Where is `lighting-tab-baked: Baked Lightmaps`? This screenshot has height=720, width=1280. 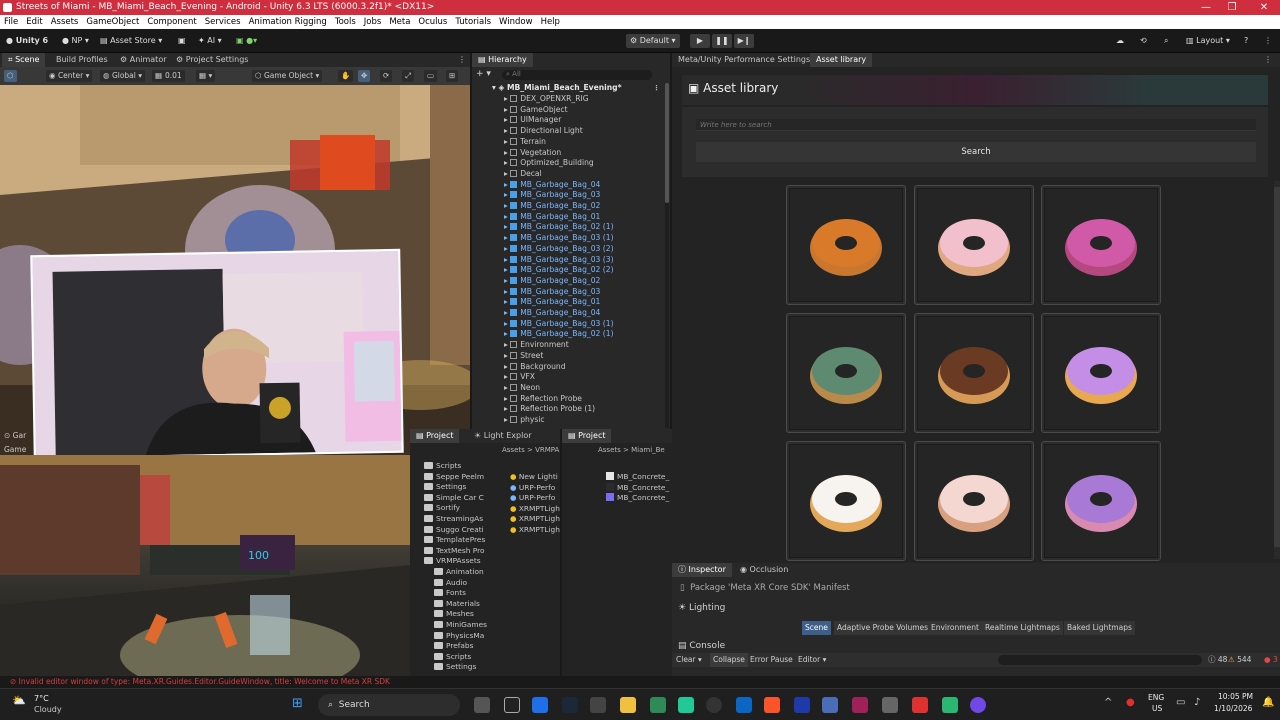
lighting-tab-baked: Baked Lightmaps is located at coordinates (1099, 628).